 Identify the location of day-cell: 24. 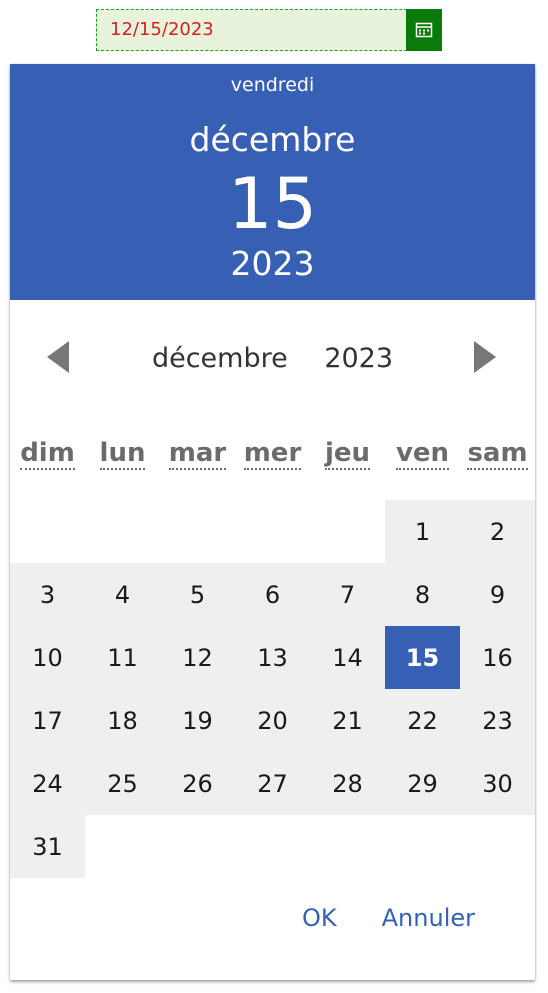
(47, 783).